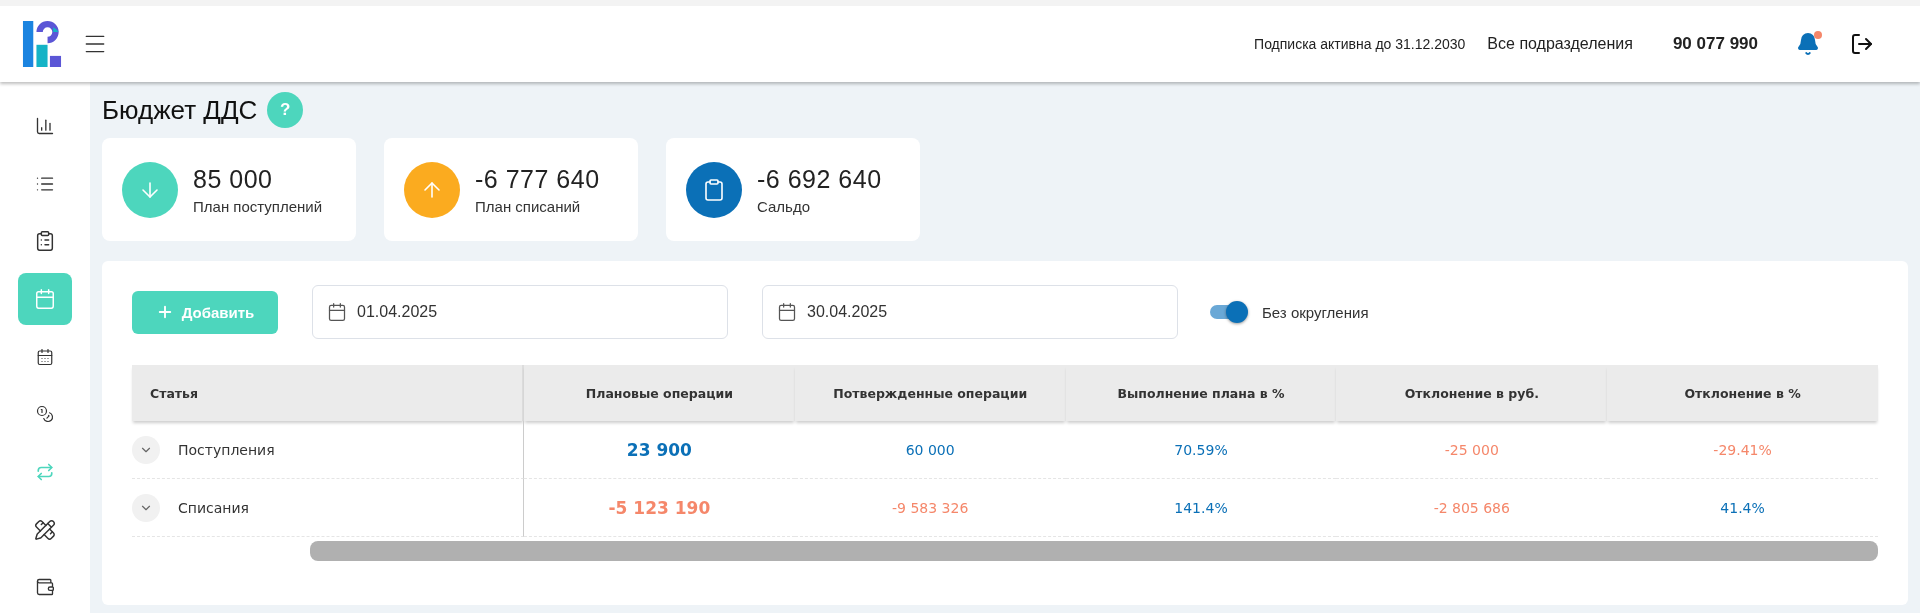 The image size is (1920, 613). What do you see at coordinates (233, 179) in the screenshot?
I see `summary-value: 85 000` at bounding box center [233, 179].